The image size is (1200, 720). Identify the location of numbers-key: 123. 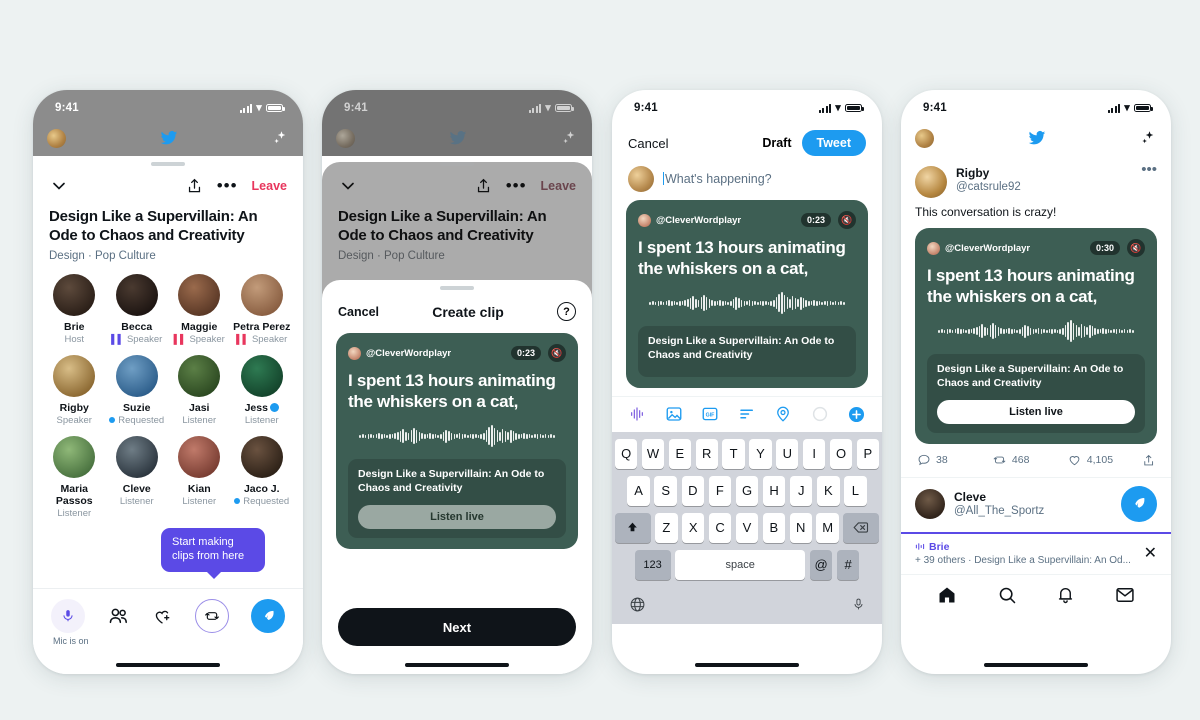
(652, 564).